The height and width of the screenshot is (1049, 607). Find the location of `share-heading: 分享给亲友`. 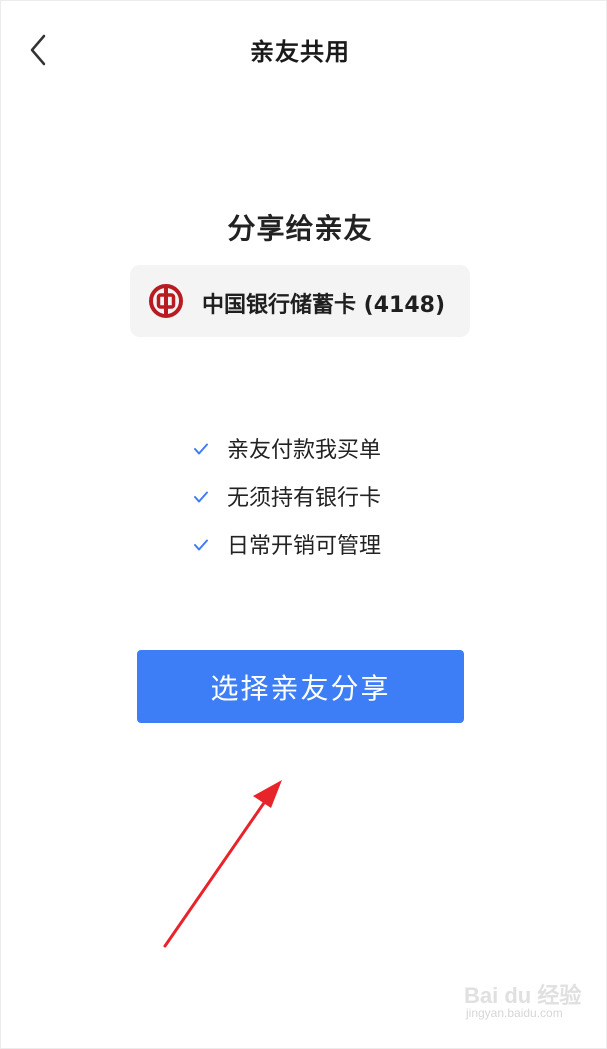

share-heading: 分享给亲友 is located at coordinates (300, 228).